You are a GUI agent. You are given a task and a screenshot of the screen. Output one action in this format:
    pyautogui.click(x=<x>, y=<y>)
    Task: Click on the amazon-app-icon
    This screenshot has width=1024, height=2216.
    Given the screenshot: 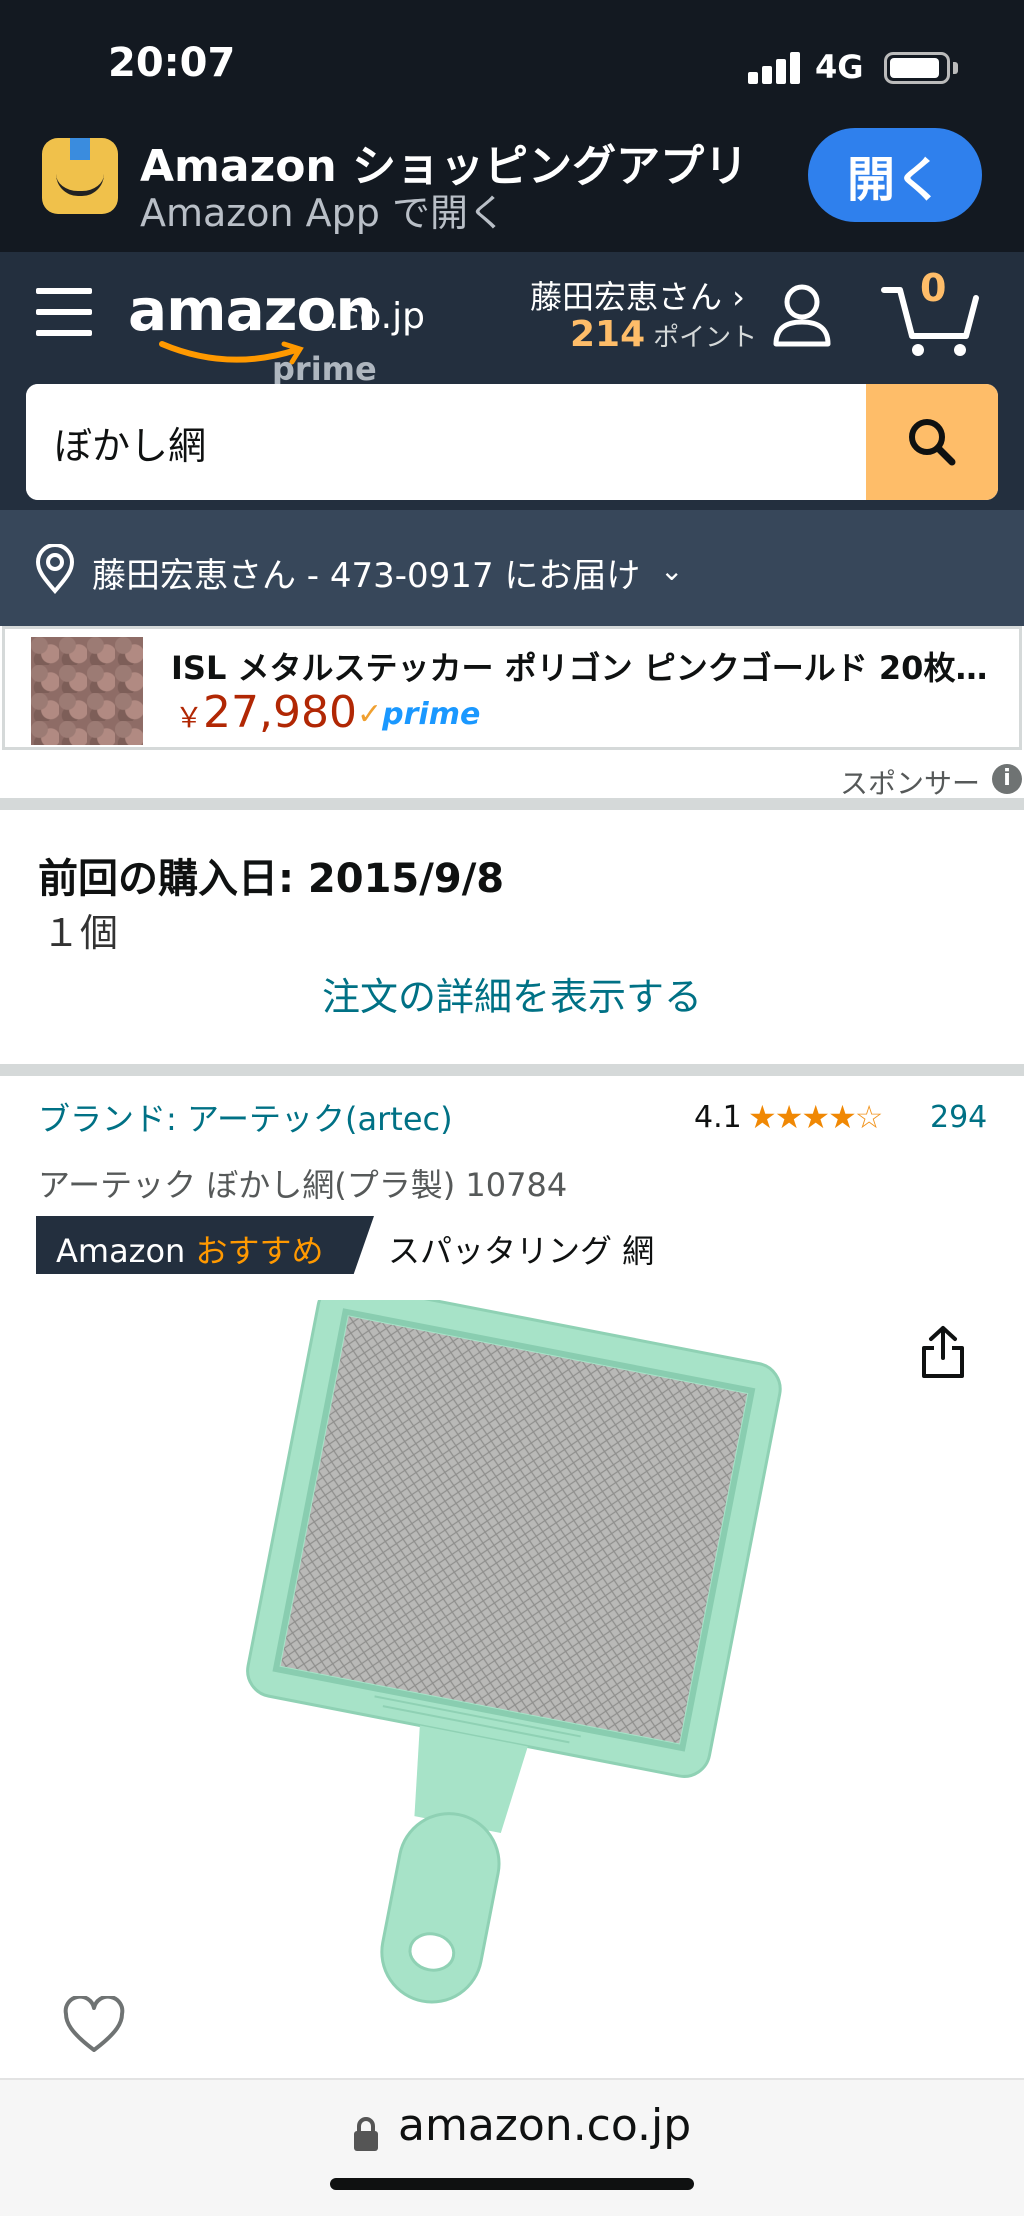 What is the action you would take?
    pyautogui.click(x=80, y=176)
    